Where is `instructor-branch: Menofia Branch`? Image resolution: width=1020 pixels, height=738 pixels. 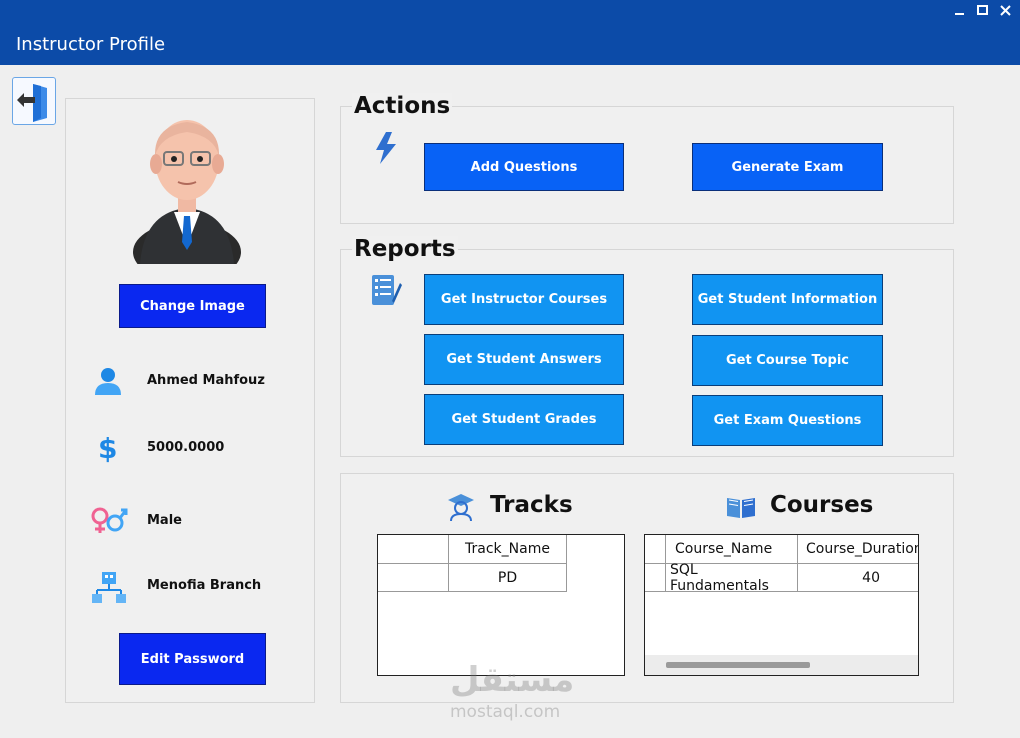
instructor-branch: Menofia Branch is located at coordinates (204, 585).